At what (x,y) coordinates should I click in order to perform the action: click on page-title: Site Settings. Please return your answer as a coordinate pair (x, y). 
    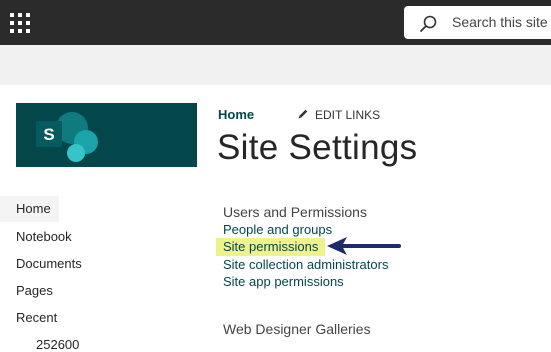
    Looking at the image, I should click on (317, 147).